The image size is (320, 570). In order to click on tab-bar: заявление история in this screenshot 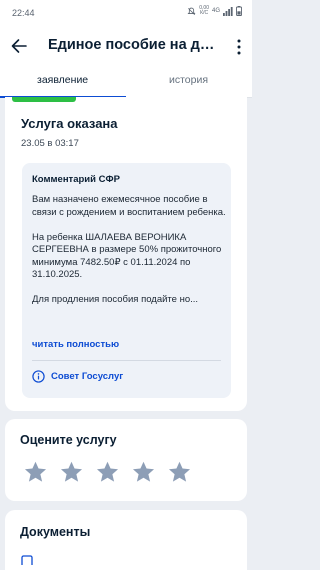, I will do `click(126, 82)`.